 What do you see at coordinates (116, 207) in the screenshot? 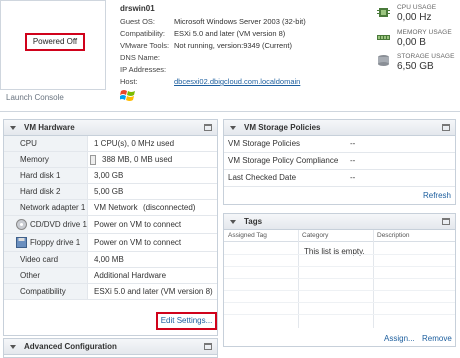
I see `network-link: VM Network` at bounding box center [116, 207].